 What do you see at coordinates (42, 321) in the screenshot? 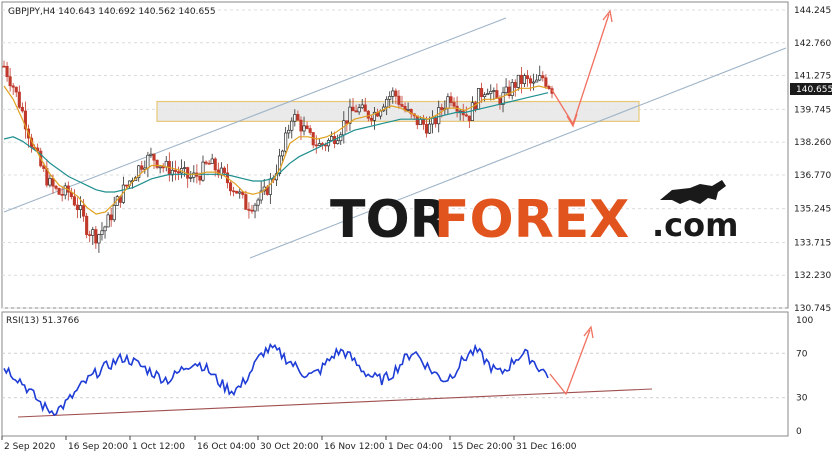
I see `rsi-header: RSI(13) 51.3766` at bounding box center [42, 321].